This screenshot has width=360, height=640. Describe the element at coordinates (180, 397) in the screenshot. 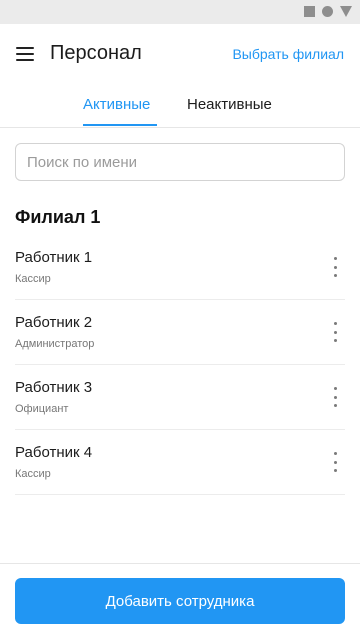

I see `list-item: Работник 3 Официант` at that location.